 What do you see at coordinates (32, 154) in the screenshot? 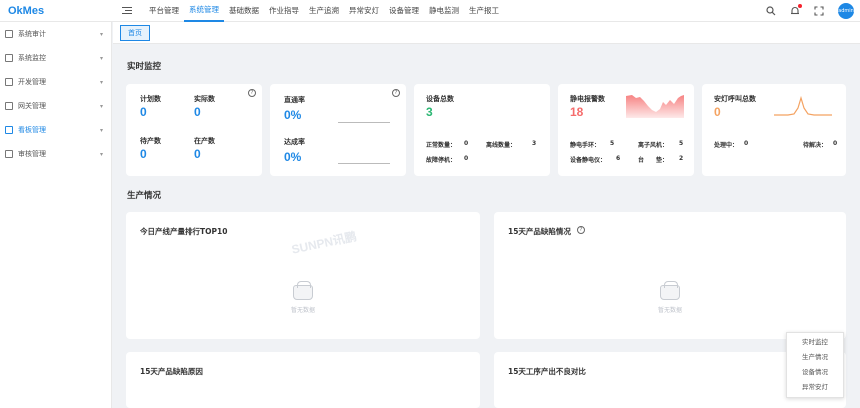
I see `sidebar-item-label: 审核管理` at bounding box center [32, 154].